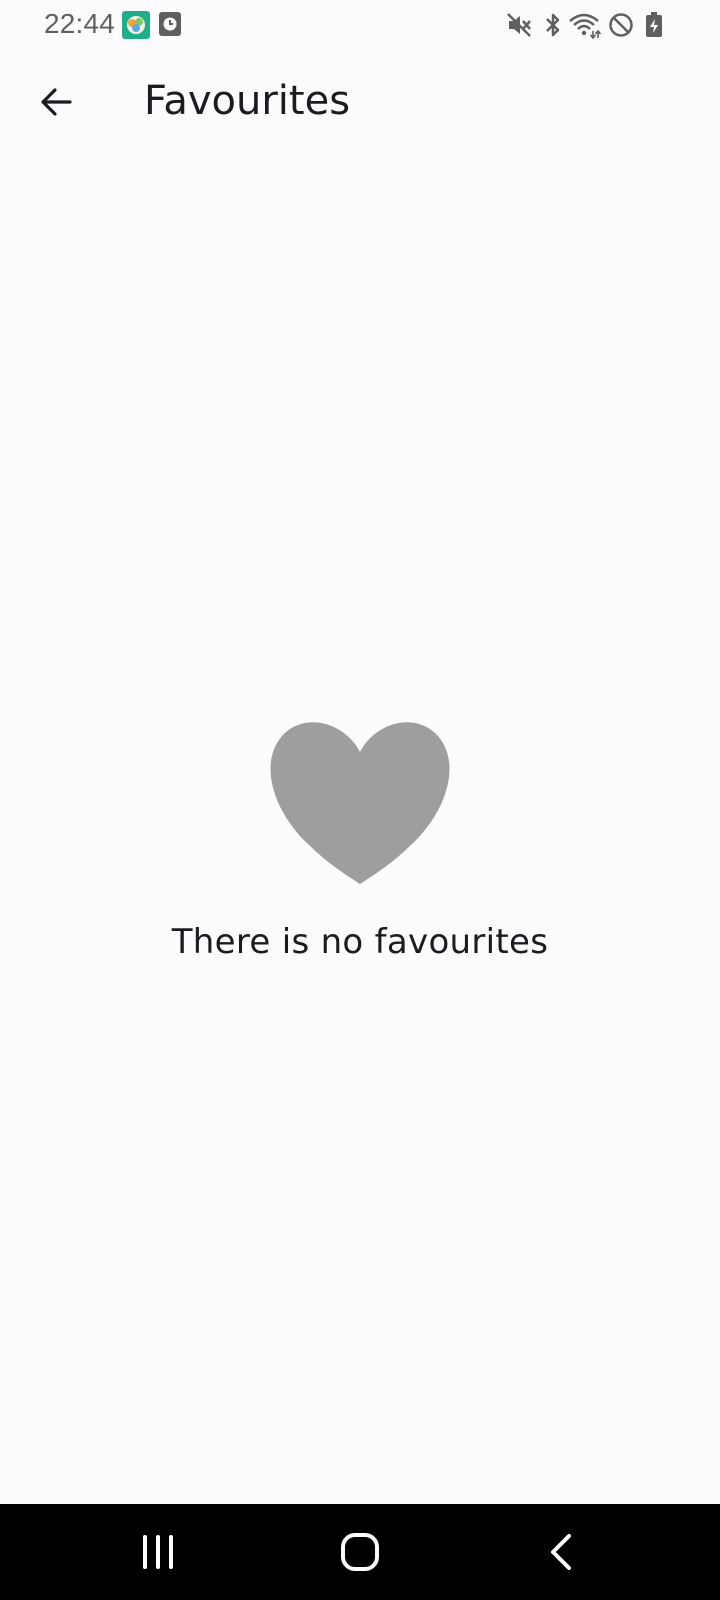  I want to click on arrow-left-icon, so click(56, 102).